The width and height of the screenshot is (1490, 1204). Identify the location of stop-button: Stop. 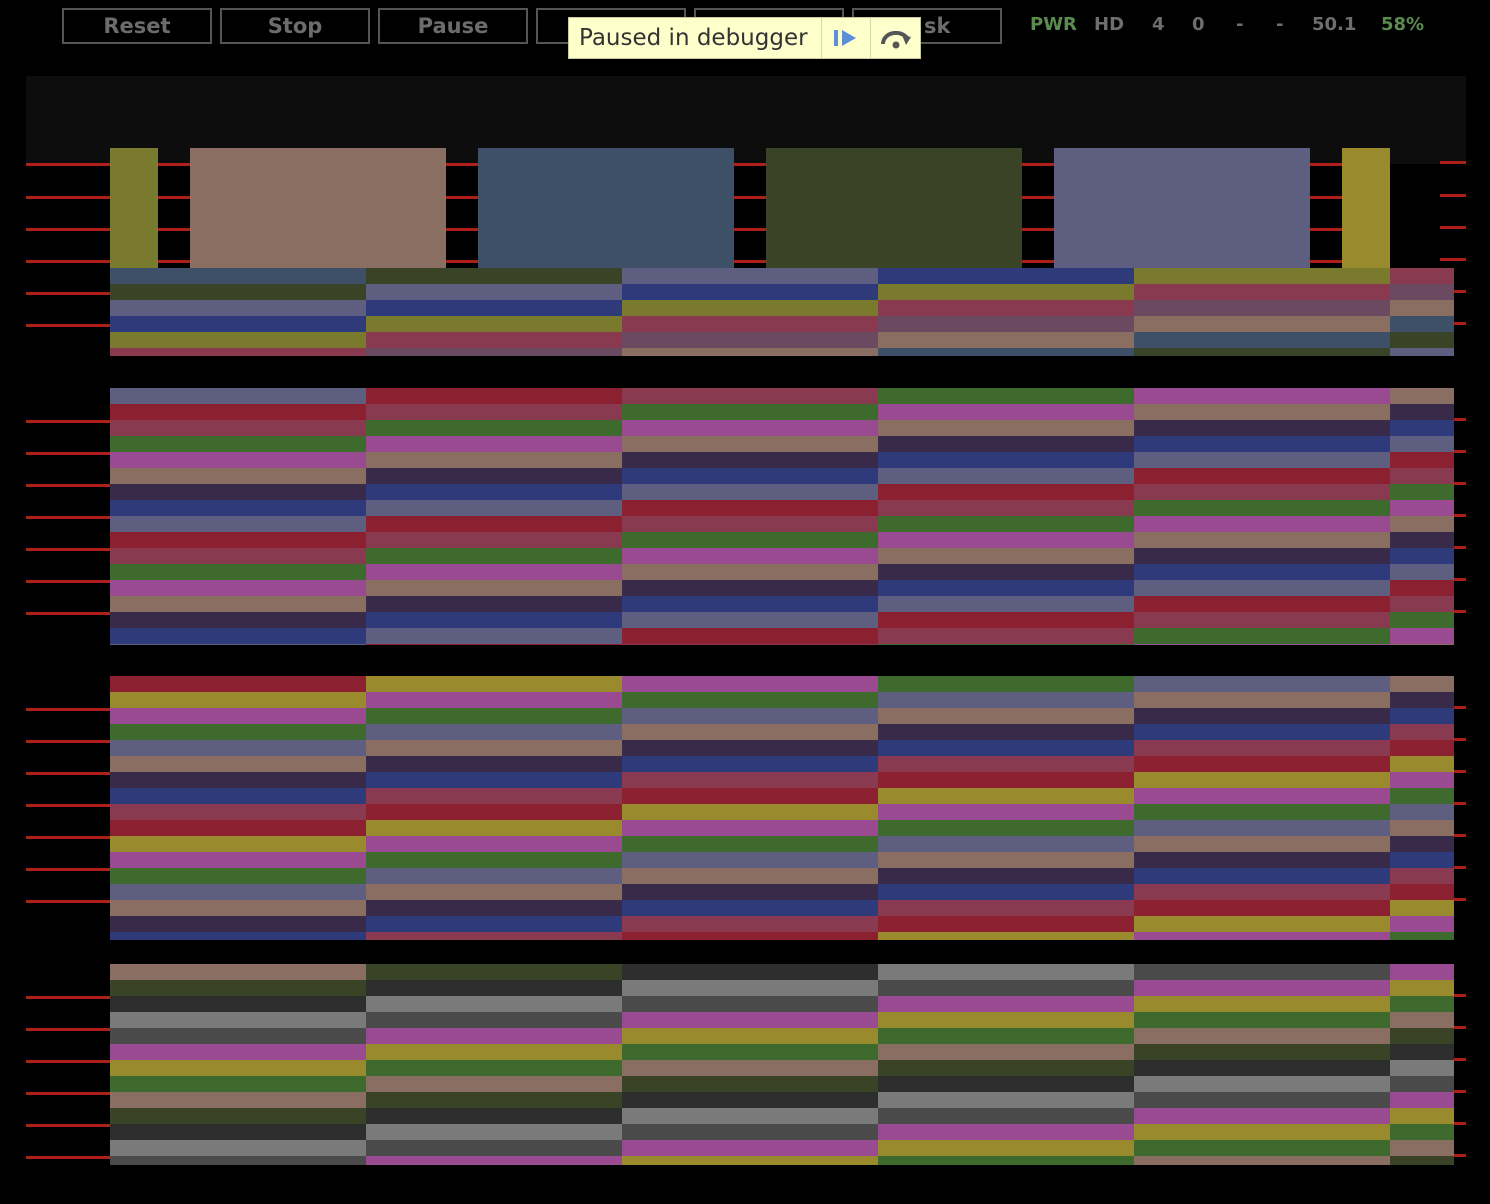
(295, 26).